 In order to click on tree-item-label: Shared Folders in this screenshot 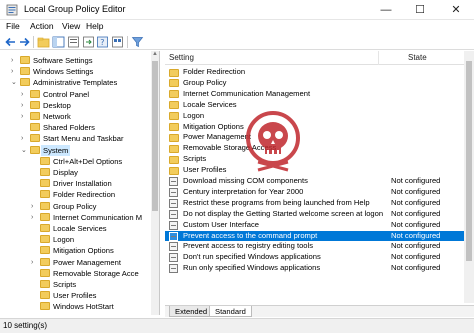, I will do `click(69, 128)`.